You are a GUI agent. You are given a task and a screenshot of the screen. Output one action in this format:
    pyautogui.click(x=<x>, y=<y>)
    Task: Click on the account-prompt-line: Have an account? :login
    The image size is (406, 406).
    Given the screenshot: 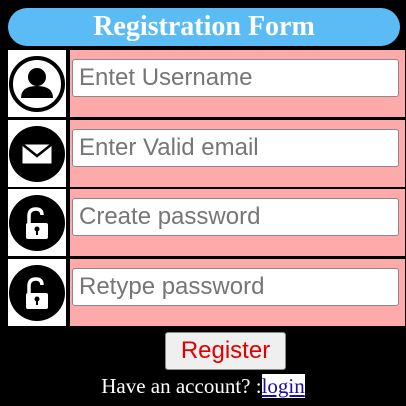 What is the action you would take?
    pyautogui.click(x=203, y=386)
    